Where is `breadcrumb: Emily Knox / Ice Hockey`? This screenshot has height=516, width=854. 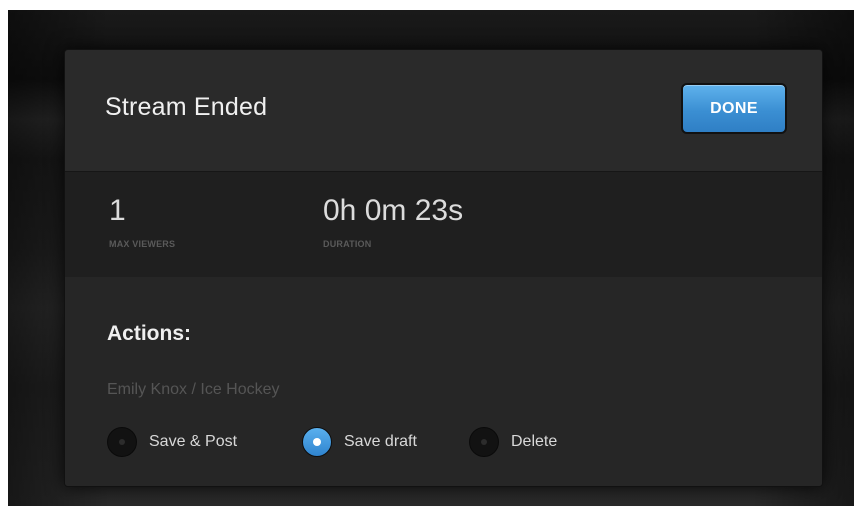
breadcrumb: Emily Knox / Ice Hockey is located at coordinates (193, 390).